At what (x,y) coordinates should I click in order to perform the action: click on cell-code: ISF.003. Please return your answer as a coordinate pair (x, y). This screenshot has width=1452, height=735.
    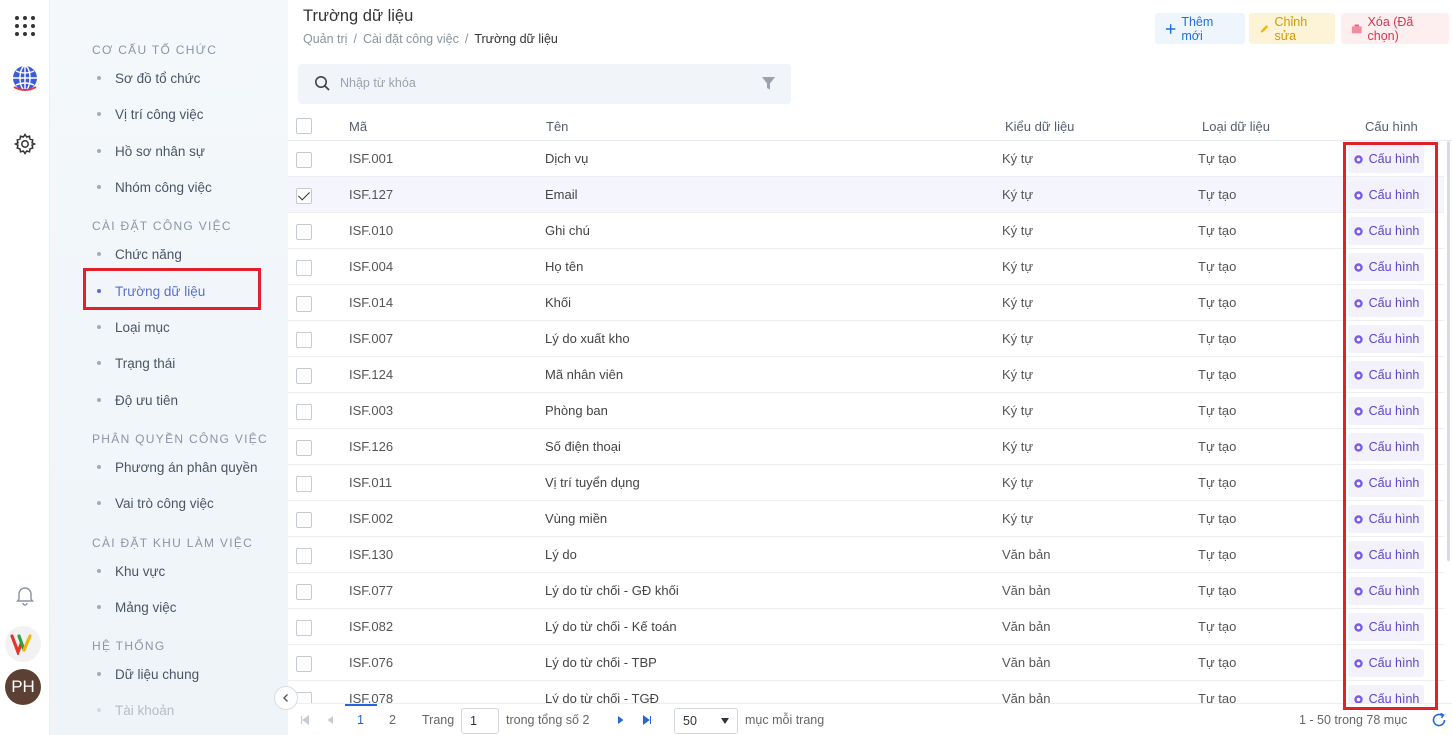
    Looking at the image, I should click on (371, 410).